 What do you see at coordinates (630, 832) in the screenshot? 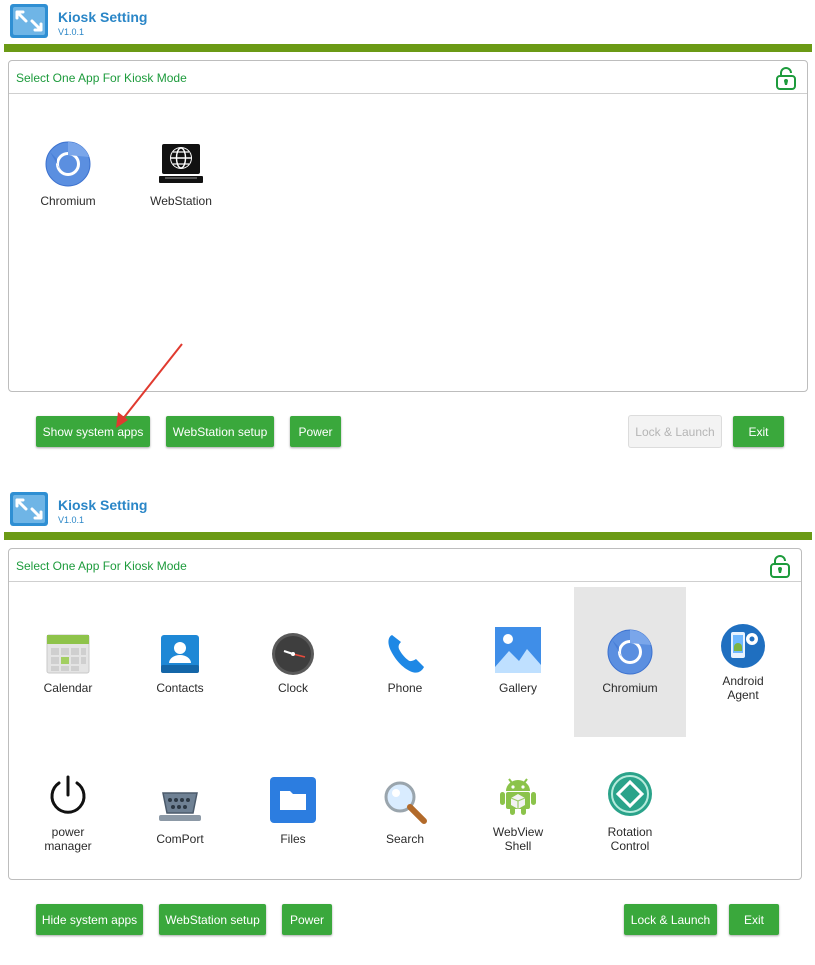
I see `app-label-line1: Rotation` at bounding box center [630, 832].